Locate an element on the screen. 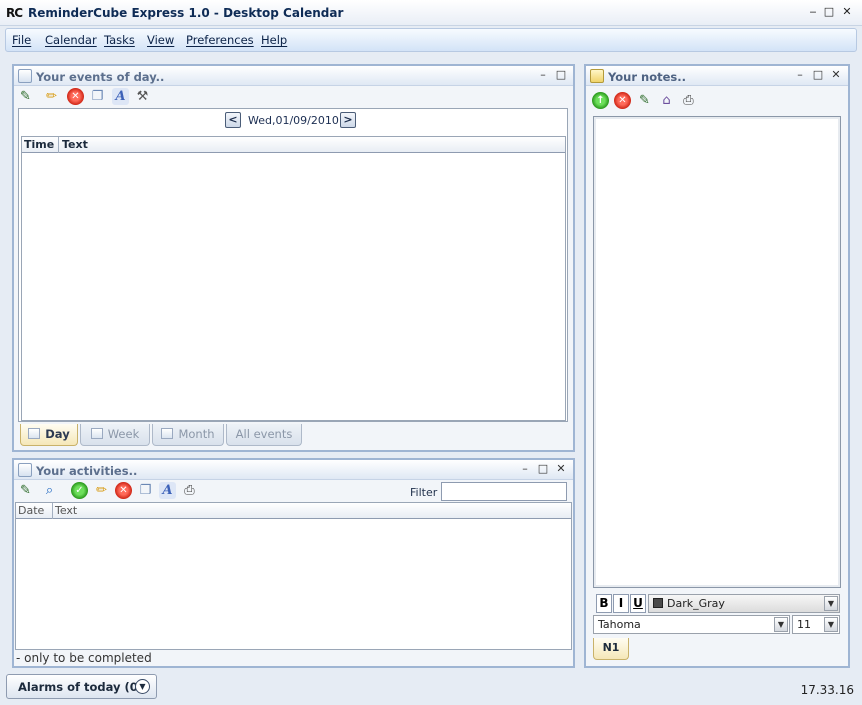 The width and height of the screenshot is (862, 705). calendar-icon is located at coordinates (25, 76).